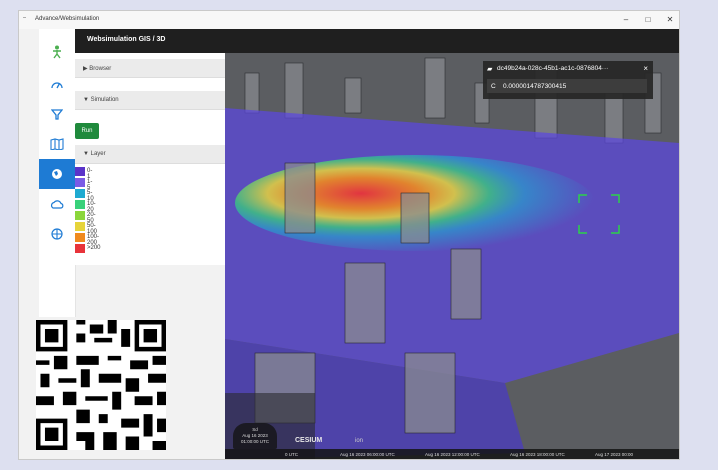 The height and width of the screenshot is (470, 718). I want to click on page-title: Websimulation GIS / 3D, so click(126, 39).